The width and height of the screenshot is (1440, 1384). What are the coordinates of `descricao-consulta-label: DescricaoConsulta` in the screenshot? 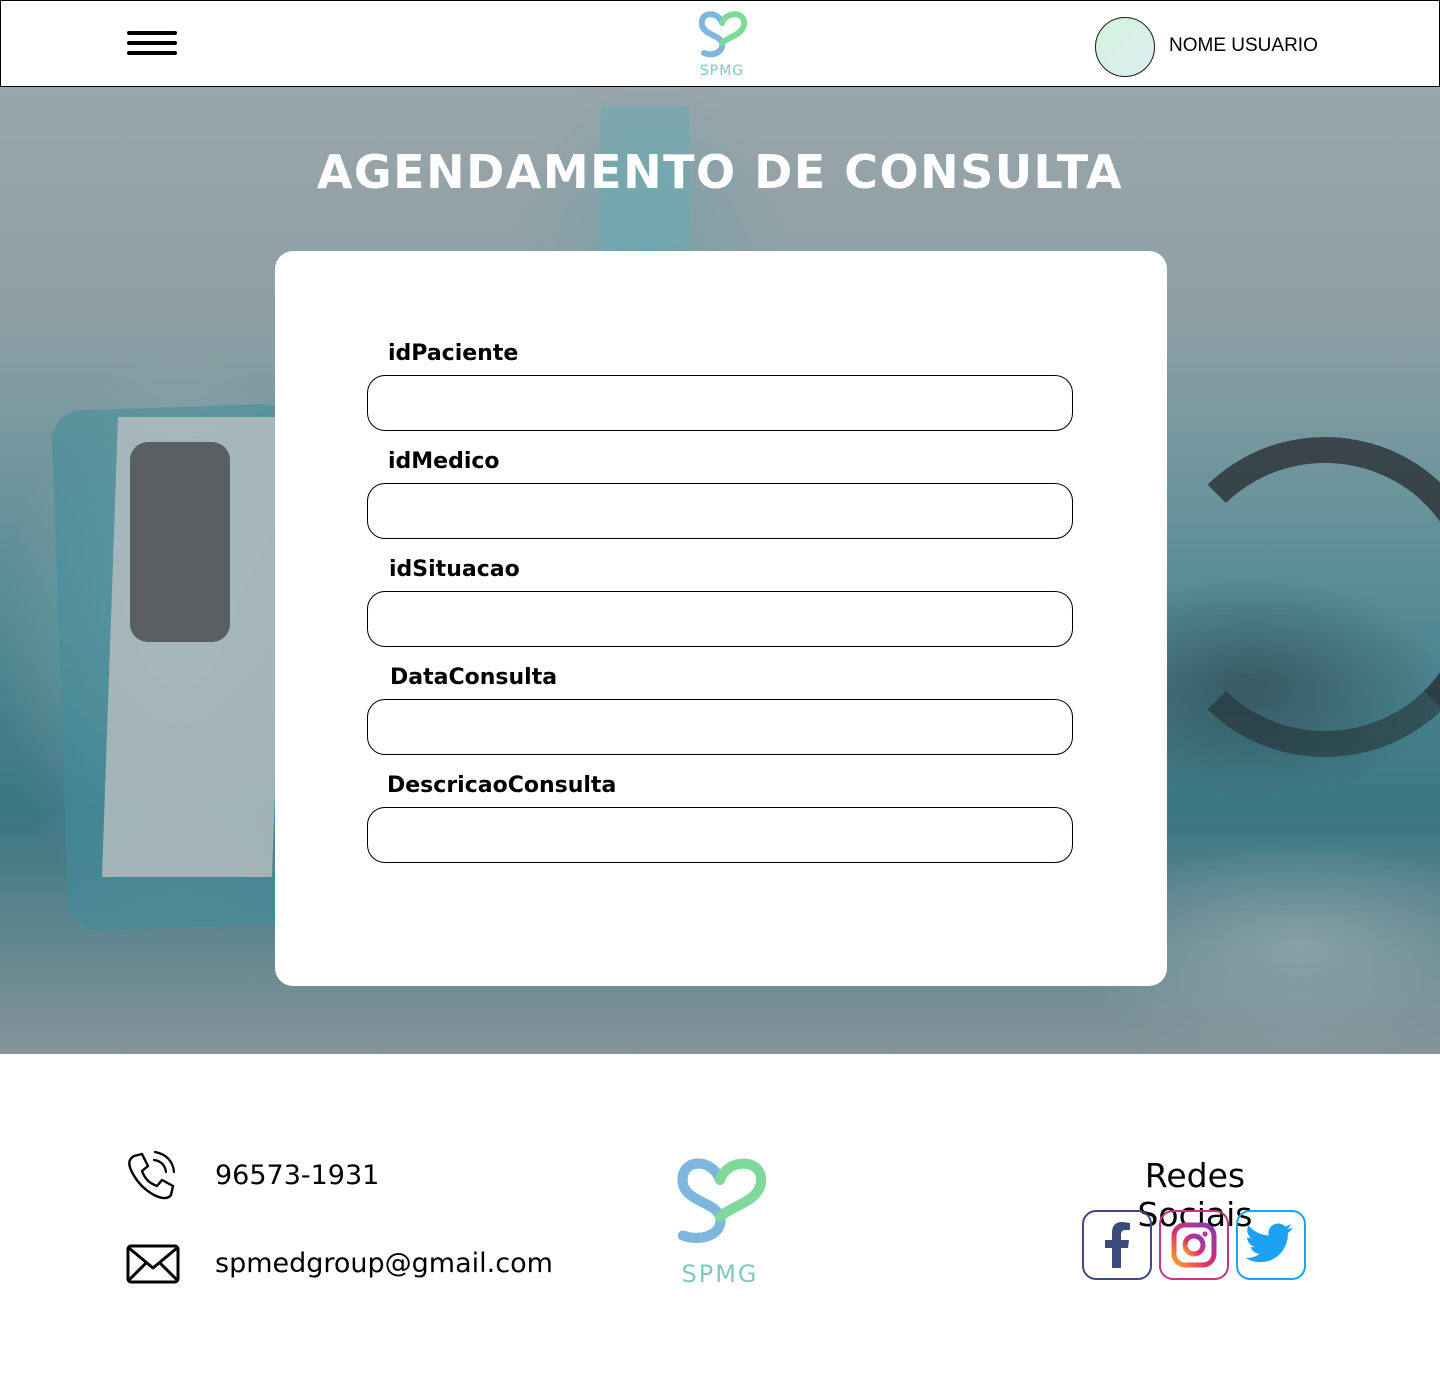 It's located at (502, 785).